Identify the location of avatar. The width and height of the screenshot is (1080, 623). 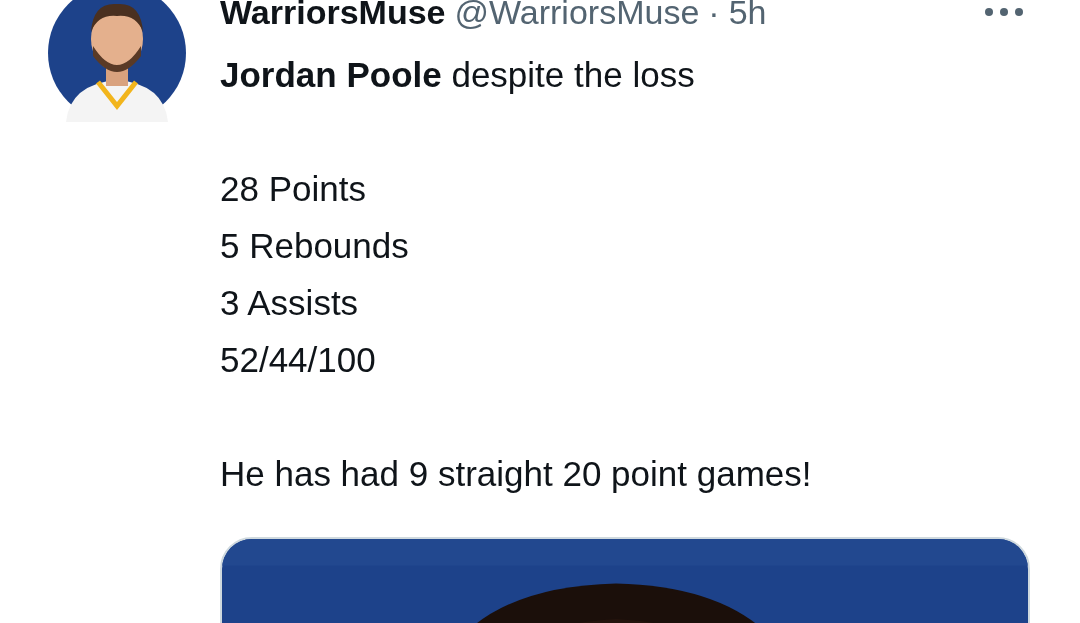
(117, 61).